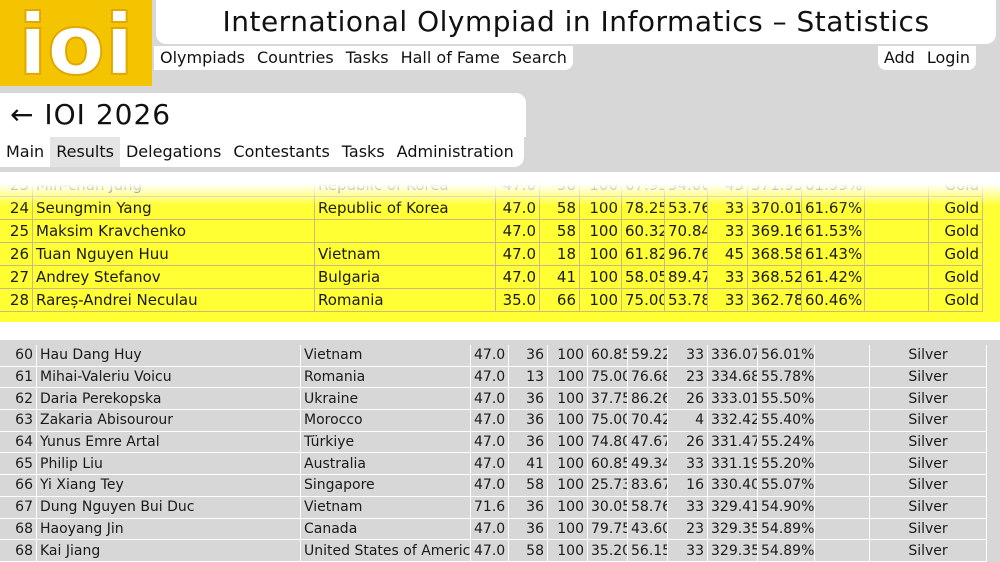 The image size is (1000, 562). Describe the element at coordinates (559, 300) in the screenshot. I see `score-cell: 66` at that location.